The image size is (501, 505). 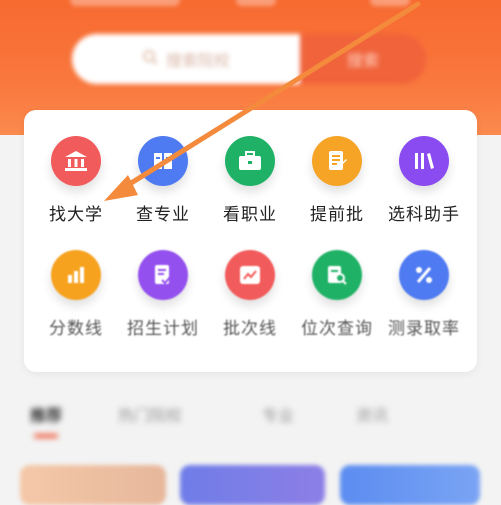 I want to click on tool-label: 位次查询, so click(x=337, y=329).